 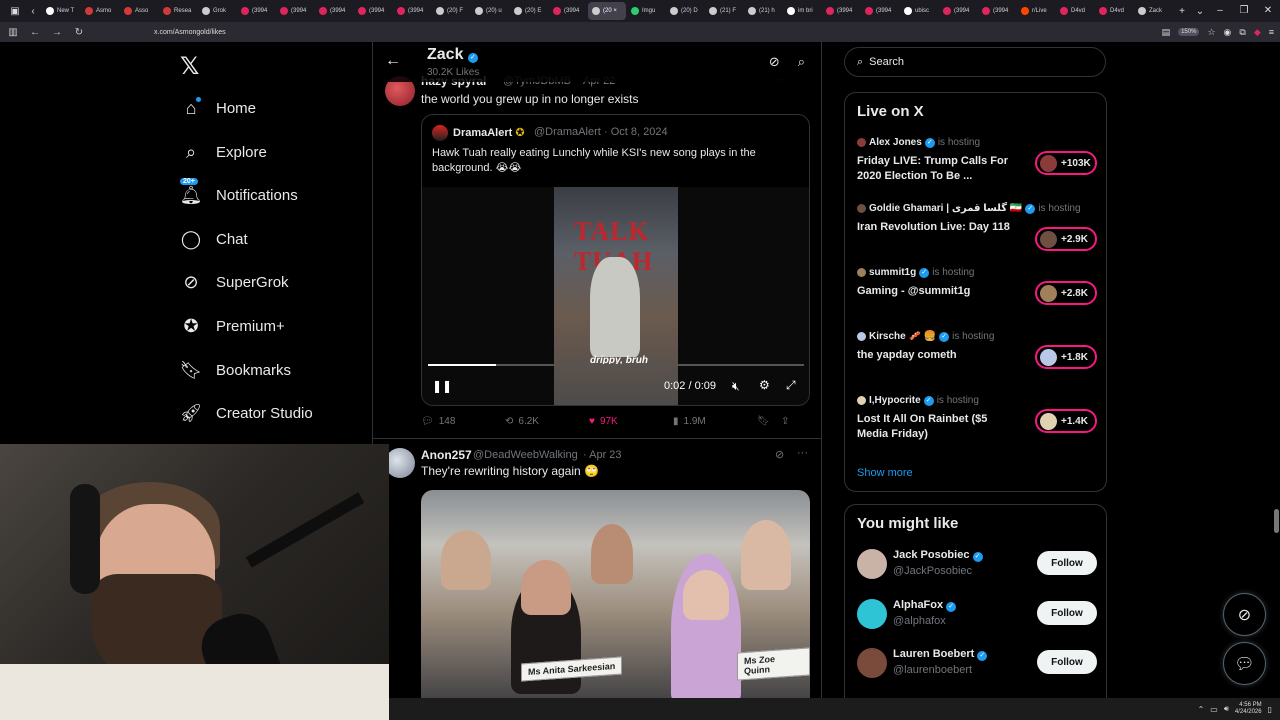 I want to click on sidebar-toggle-icon: ▥, so click(x=13, y=32).